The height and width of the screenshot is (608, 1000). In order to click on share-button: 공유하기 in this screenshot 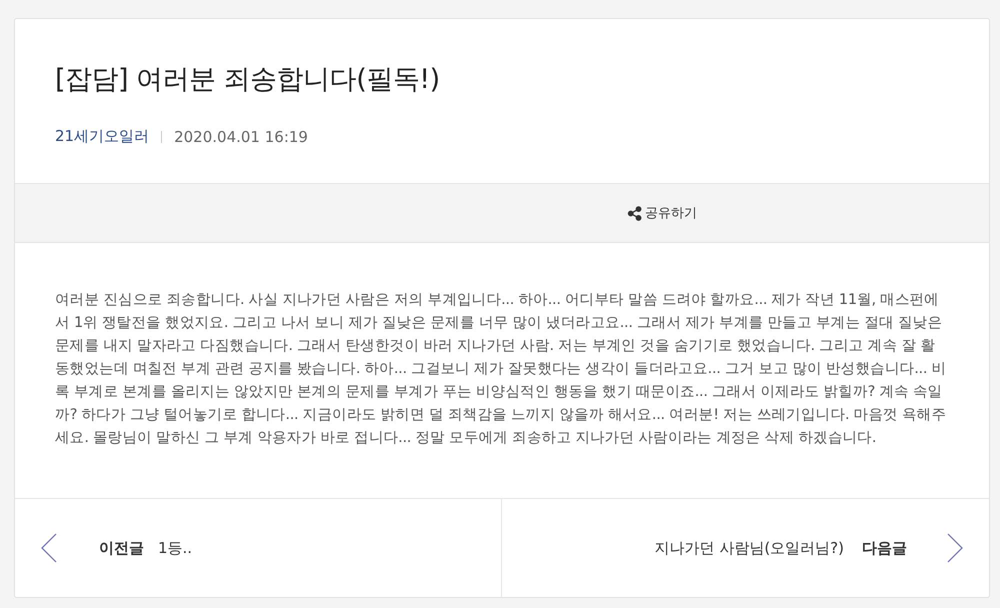, I will do `click(662, 213)`.